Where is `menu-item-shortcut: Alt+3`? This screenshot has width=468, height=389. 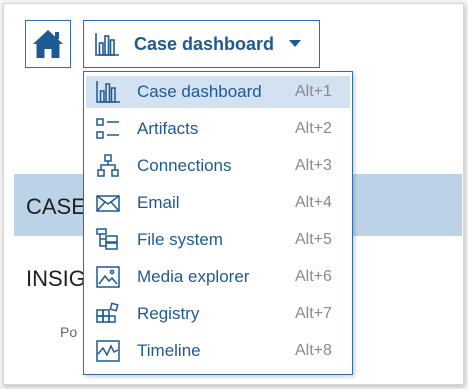
menu-item-shortcut: Alt+3 is located at coordinates (313, 165).